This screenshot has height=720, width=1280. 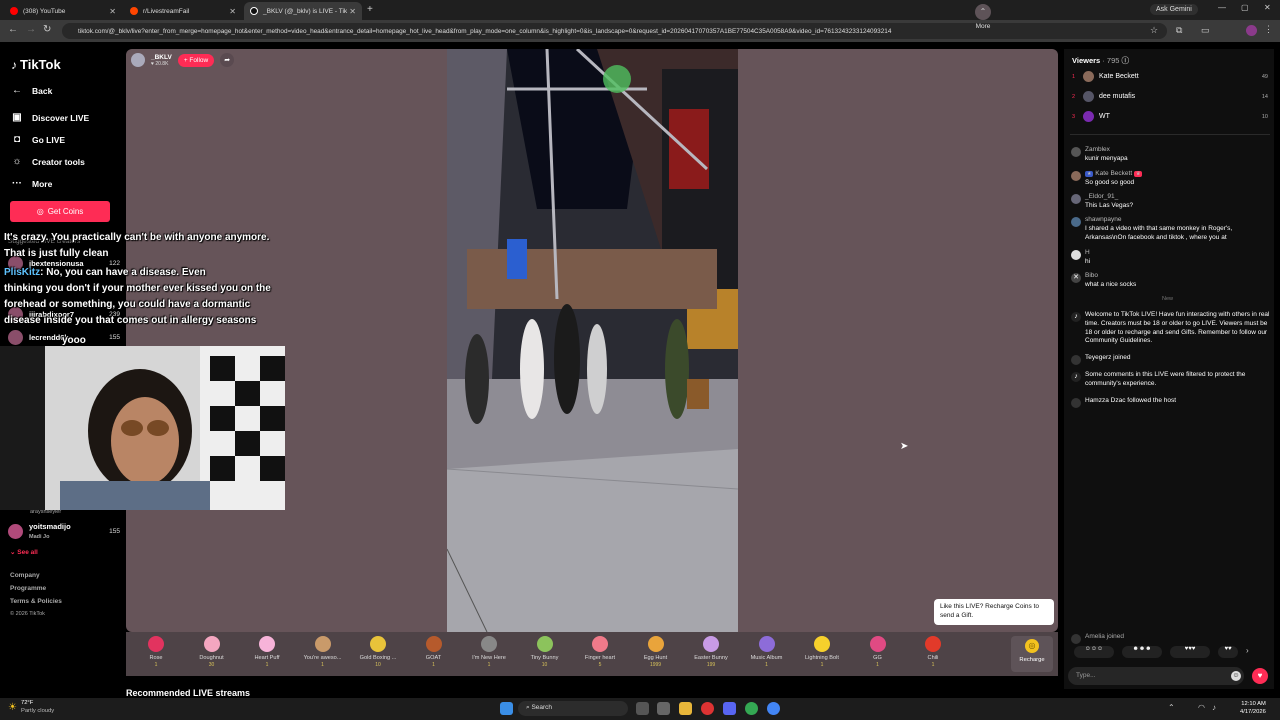 I want to click on app-icon, so click(x=707, y=708).